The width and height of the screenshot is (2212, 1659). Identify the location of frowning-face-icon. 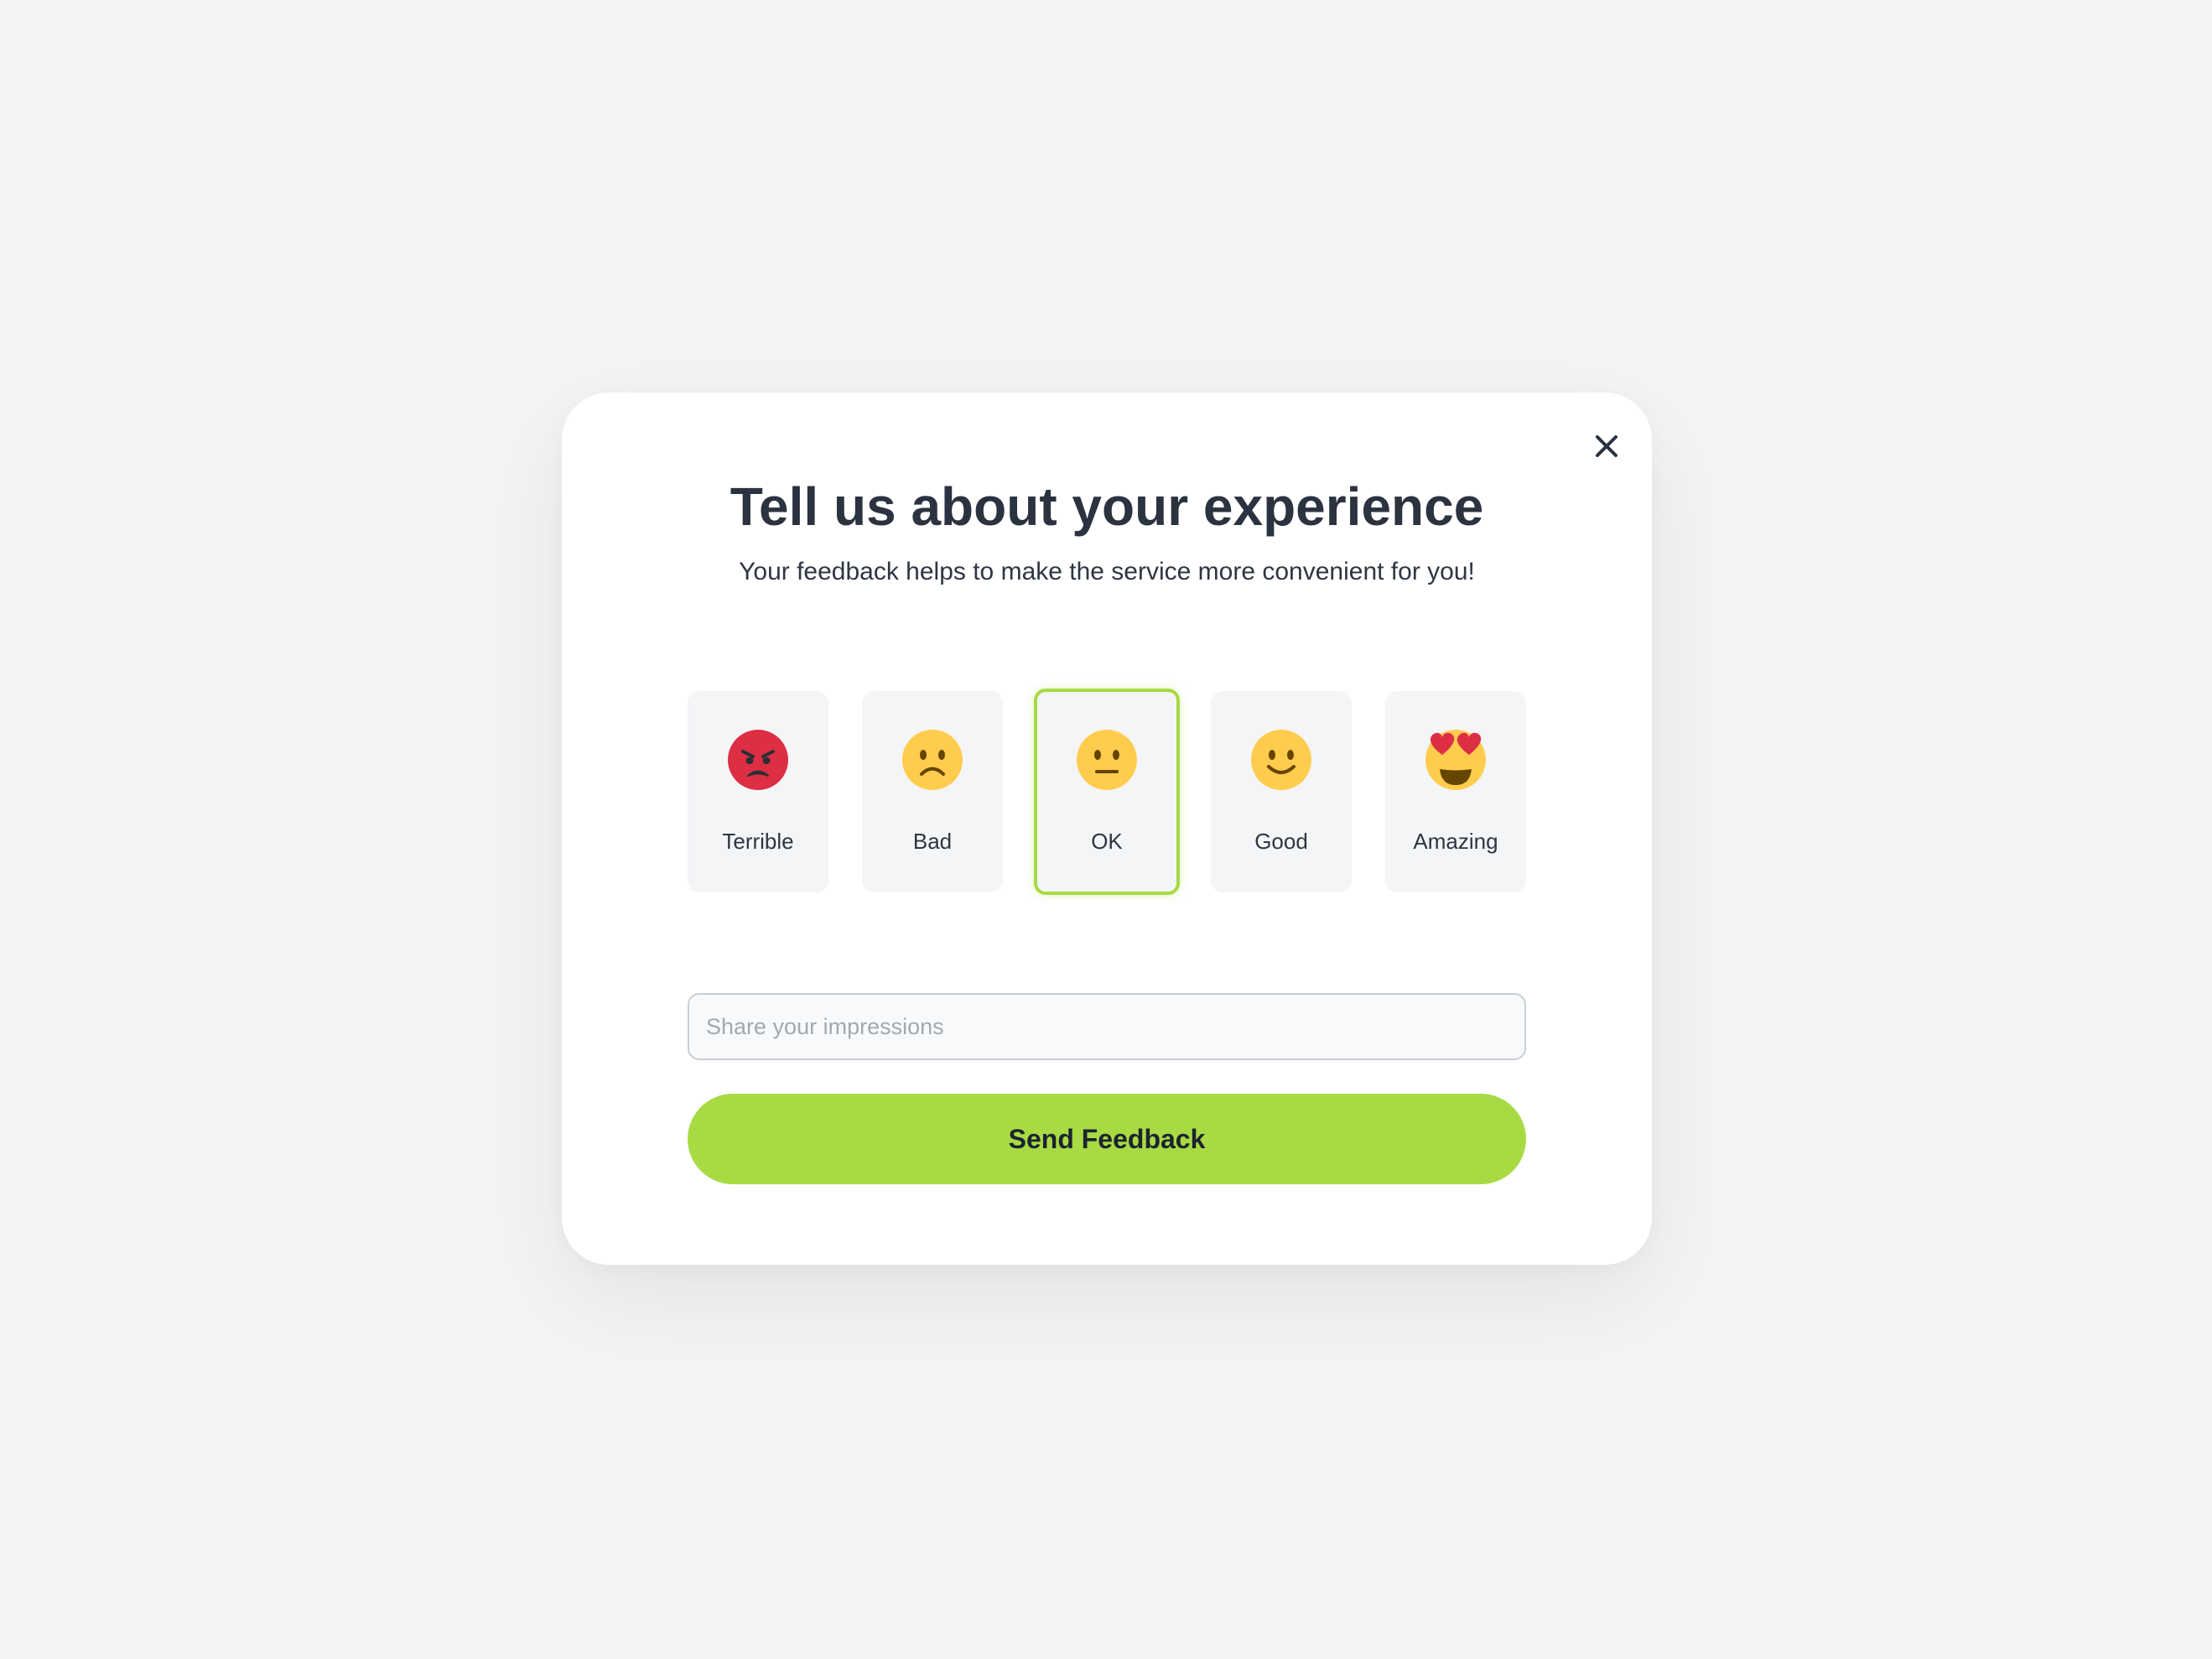
(933, 760).